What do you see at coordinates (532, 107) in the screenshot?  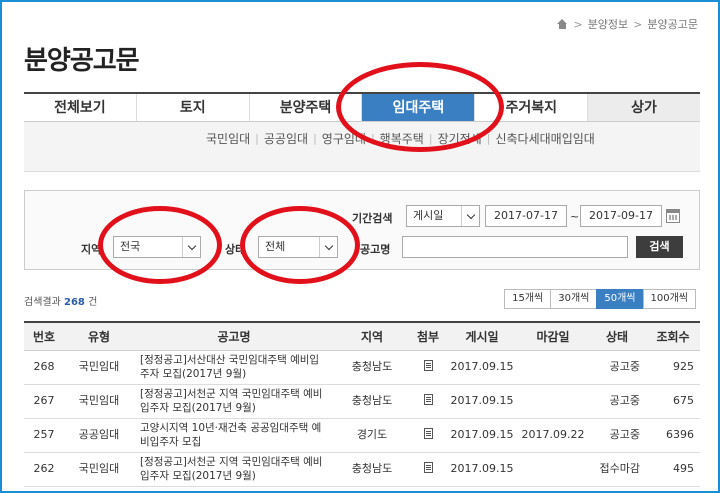 I see `tab-housing-welfare: 주거복지` at bounding box center [532, 107].